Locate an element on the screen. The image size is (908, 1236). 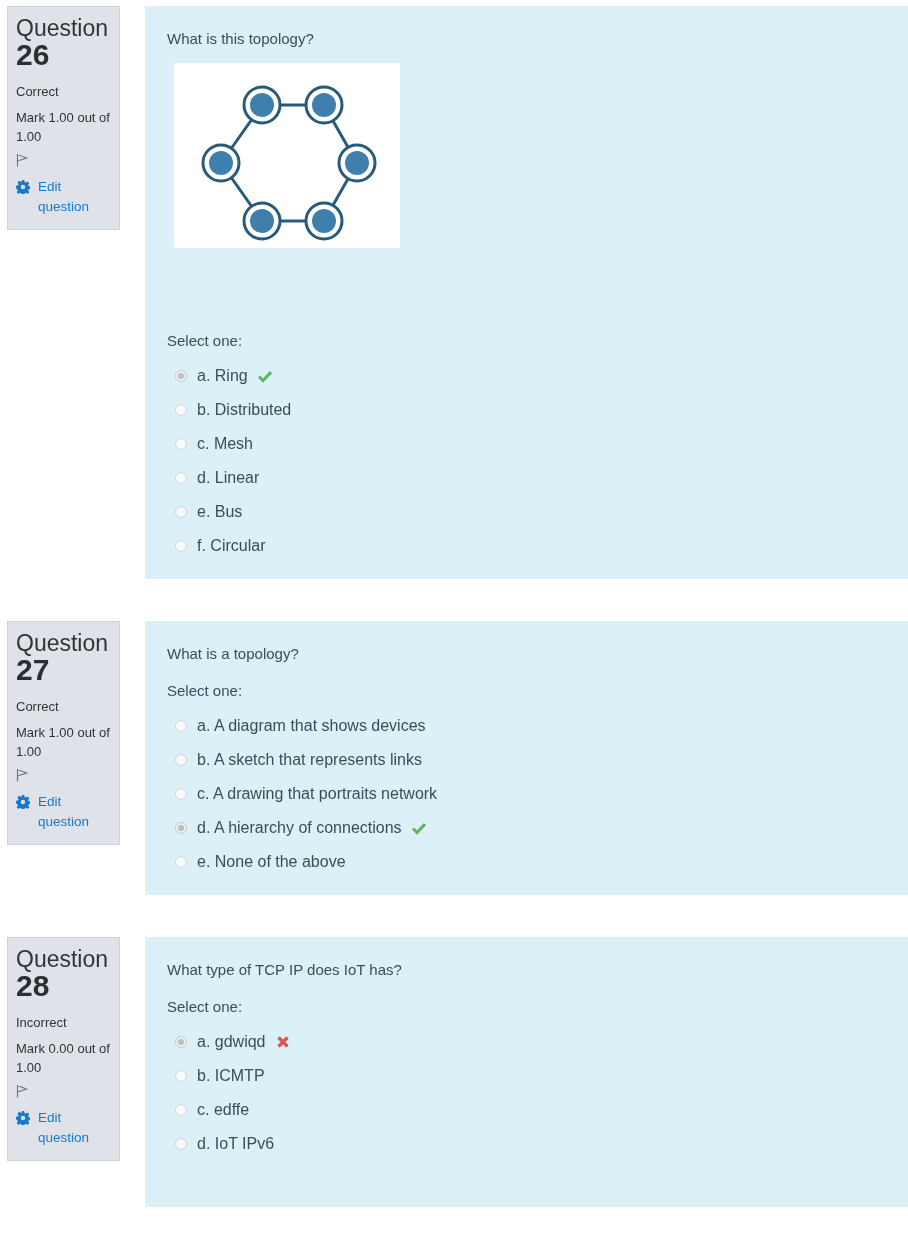
question-number: 27 is located at coordinates (33, 670).